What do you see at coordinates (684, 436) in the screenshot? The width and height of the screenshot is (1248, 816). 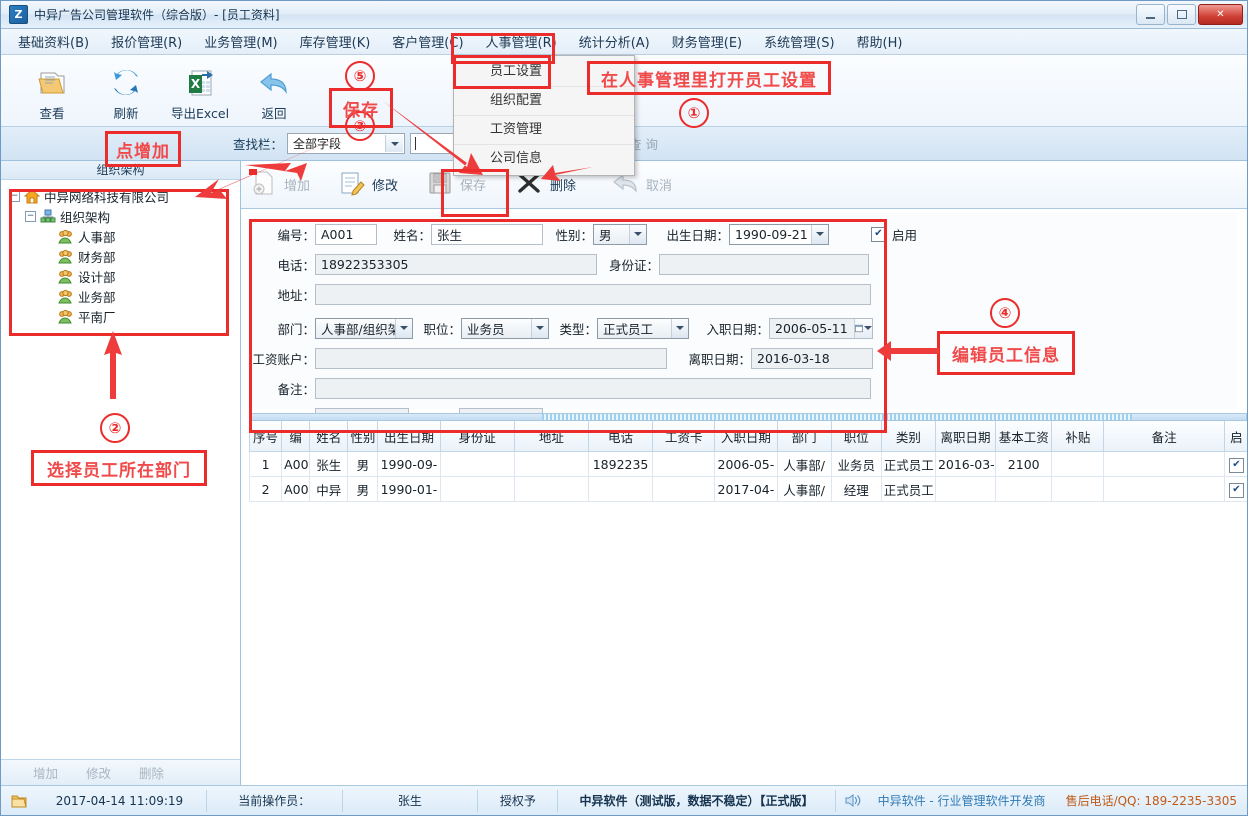 I see `col-salarycard: 工资卡` at bounding box center [684, 436].